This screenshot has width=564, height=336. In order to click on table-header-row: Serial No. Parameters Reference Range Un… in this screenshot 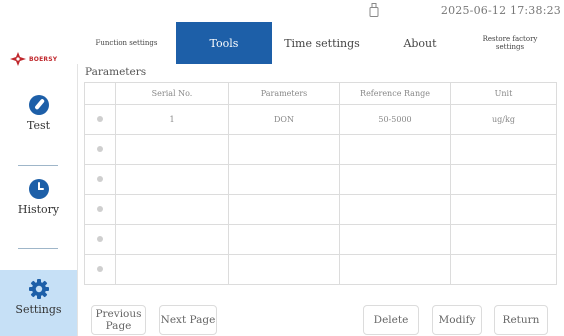, I will do `click(320, 93)`.